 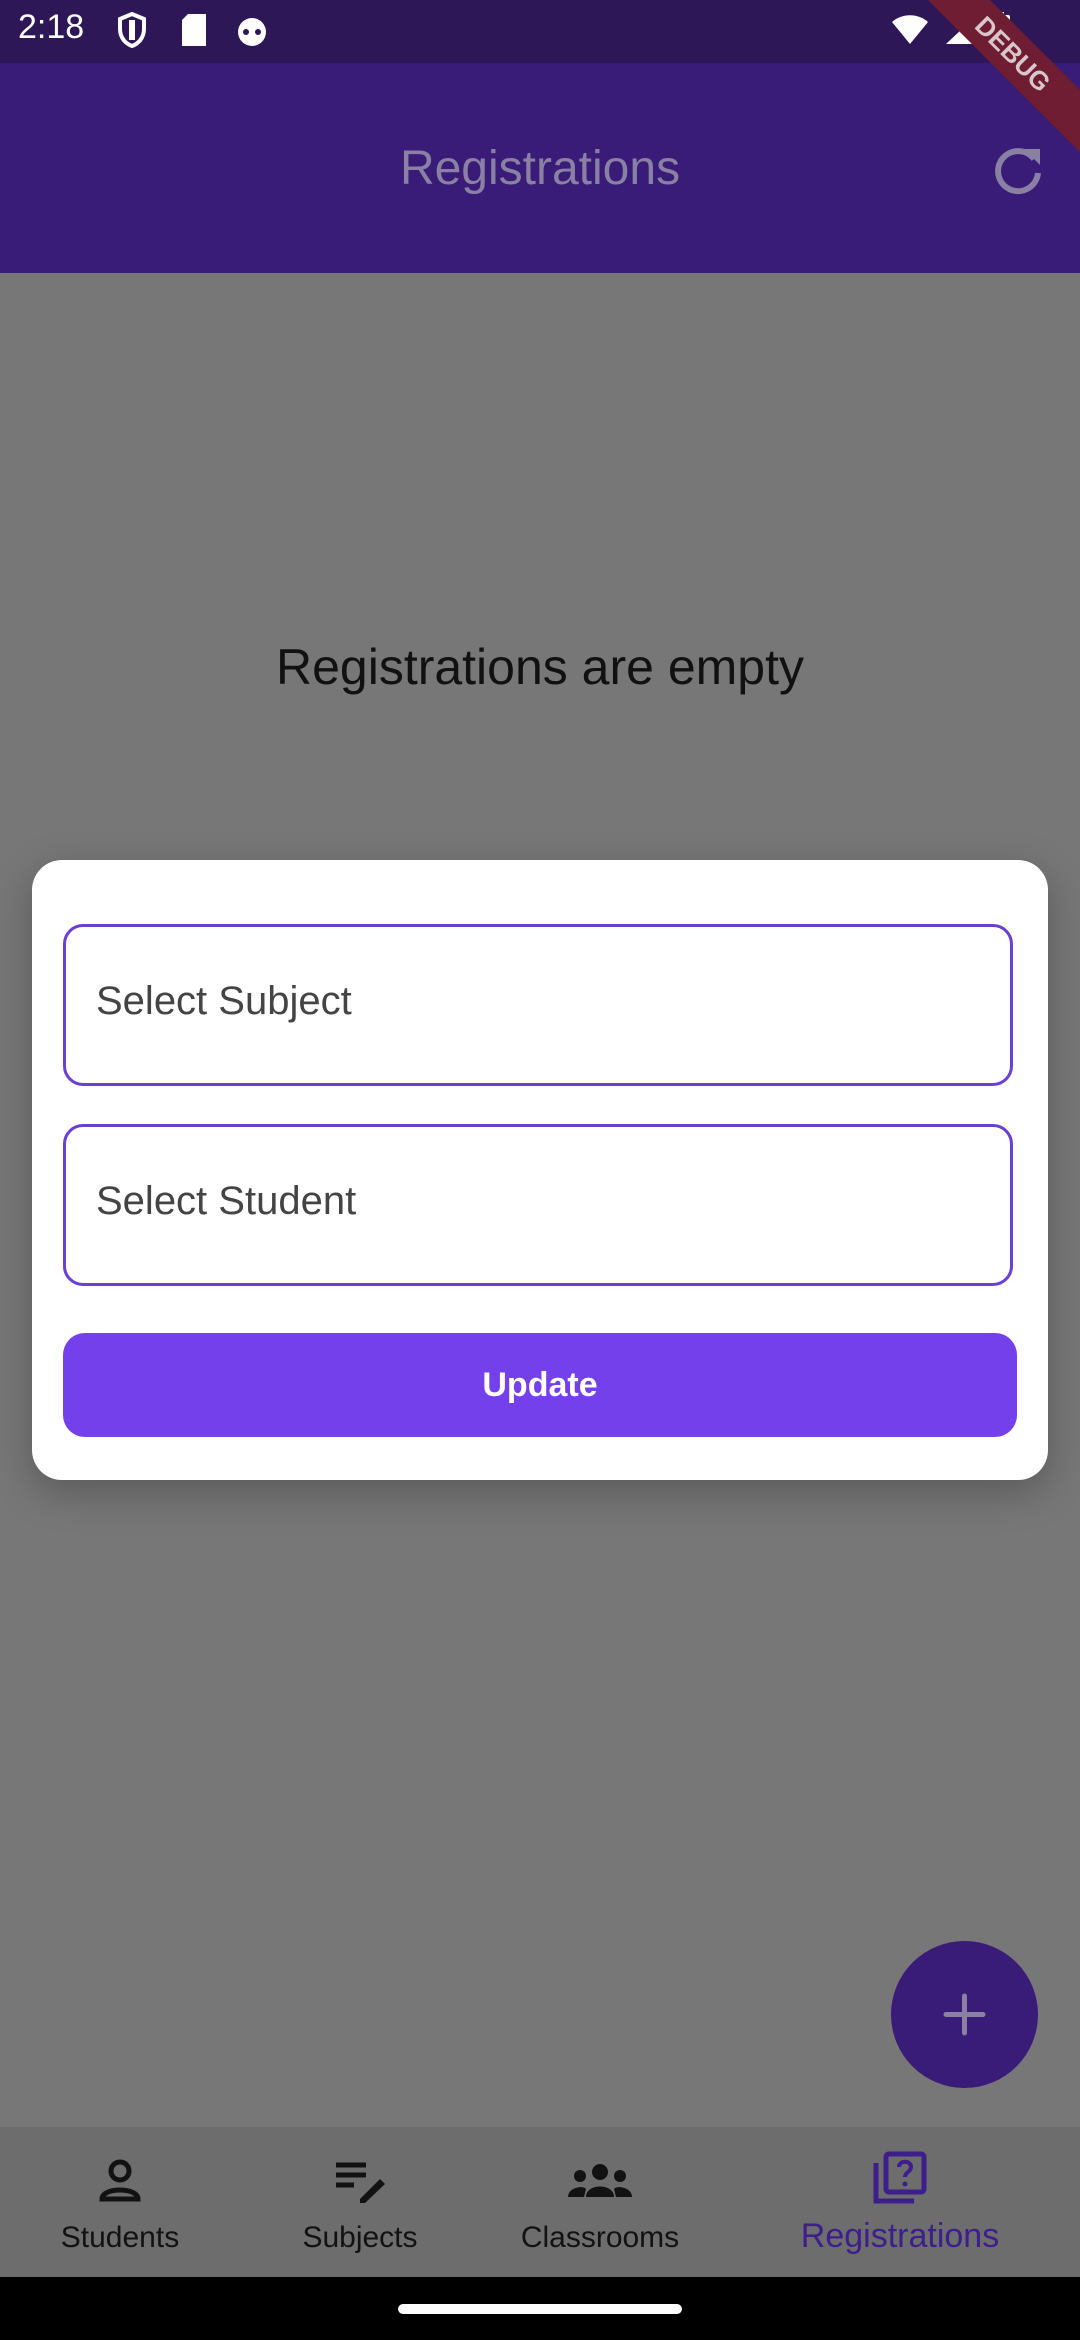 I want to click on refresh-icon, so click(x=1018, y=171).